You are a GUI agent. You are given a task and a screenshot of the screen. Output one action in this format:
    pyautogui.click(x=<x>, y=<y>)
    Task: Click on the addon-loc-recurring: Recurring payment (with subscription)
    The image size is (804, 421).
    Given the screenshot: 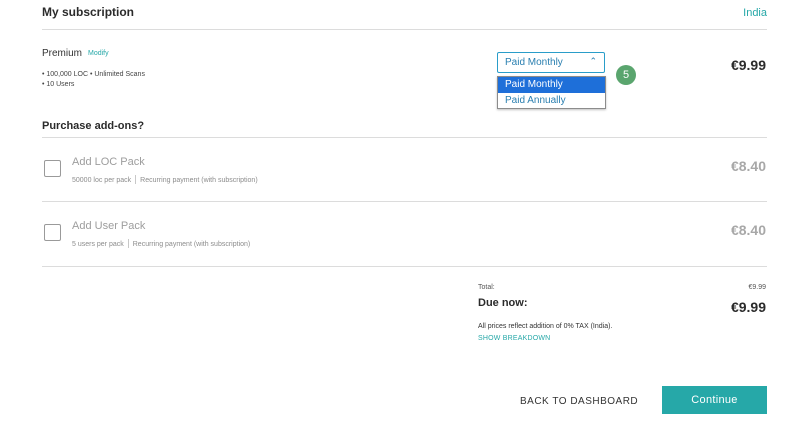 What is the action you would take?
    pyautogui.click(x=199, y=180)
    